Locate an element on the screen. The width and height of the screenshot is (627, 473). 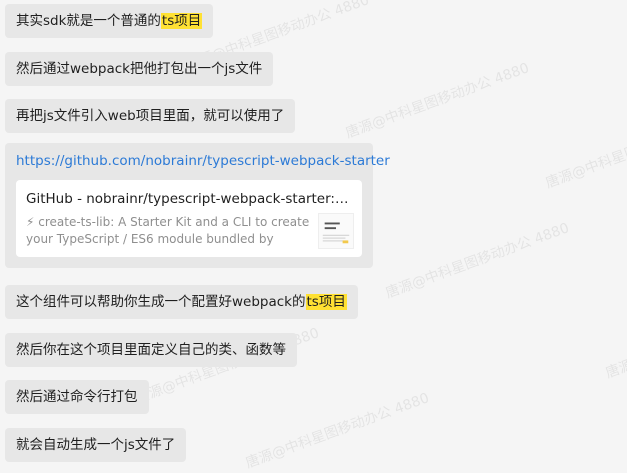
message-text: 然后通过webpack把他打包出一个js文件 is located at coordinates (139, 69).